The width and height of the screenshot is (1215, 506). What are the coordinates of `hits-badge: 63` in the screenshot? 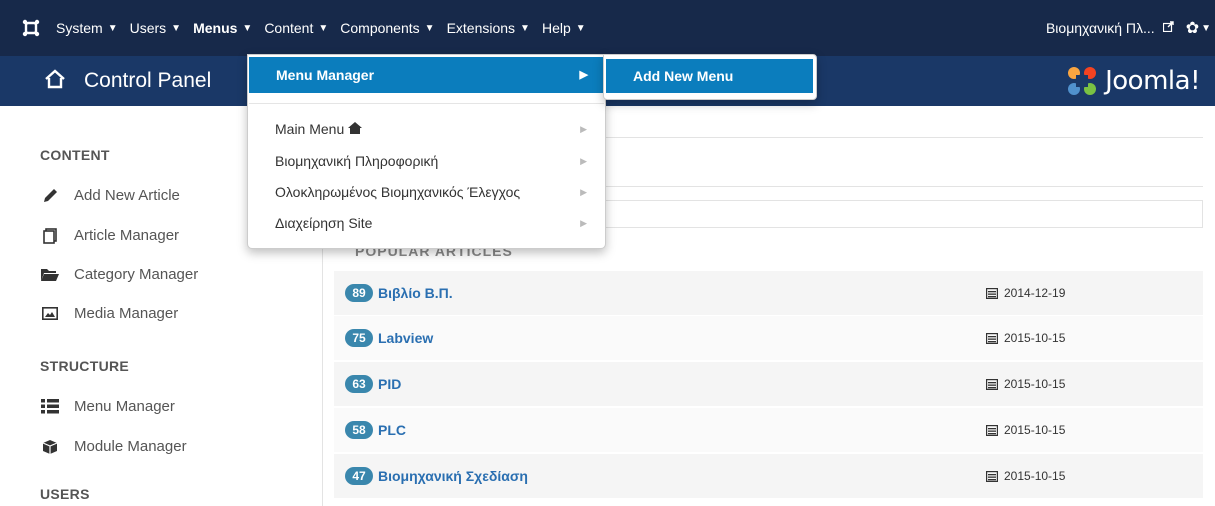 It's located at (359, 384).